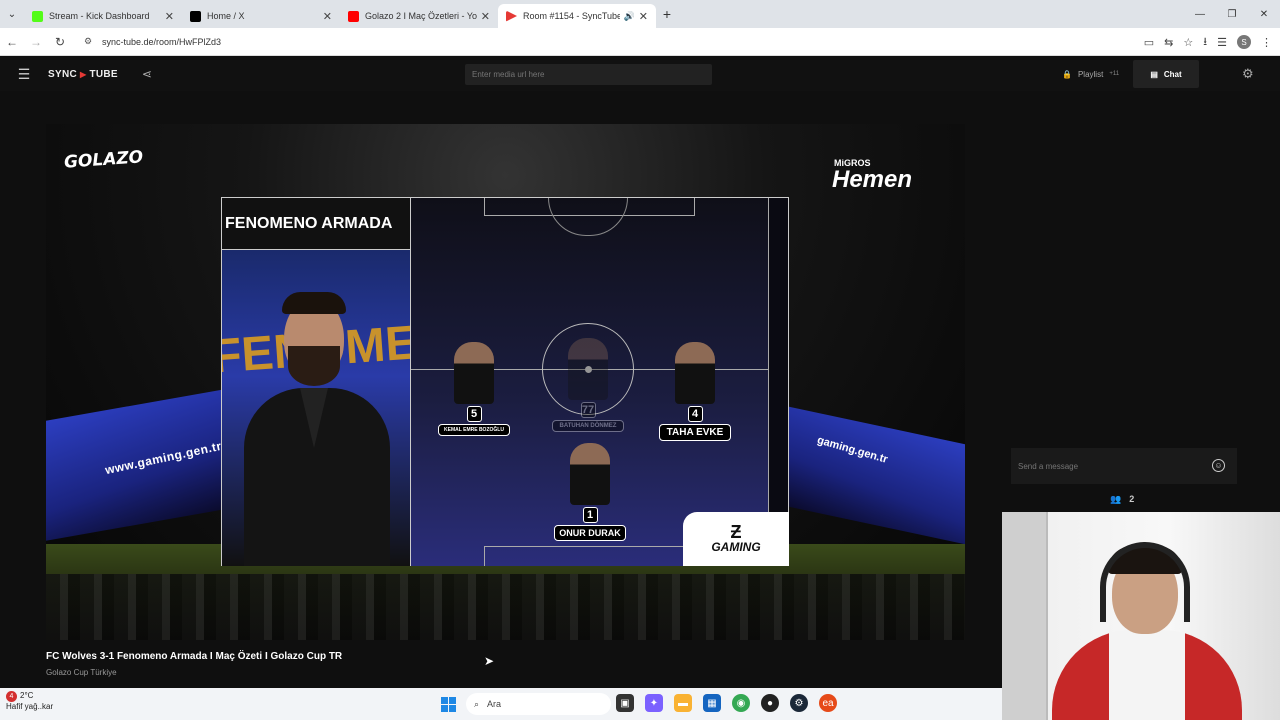 The width and height of the screenshot is (1280, 720). I want to click on chat-bubble-icon: ▤, so click(1154, 74).